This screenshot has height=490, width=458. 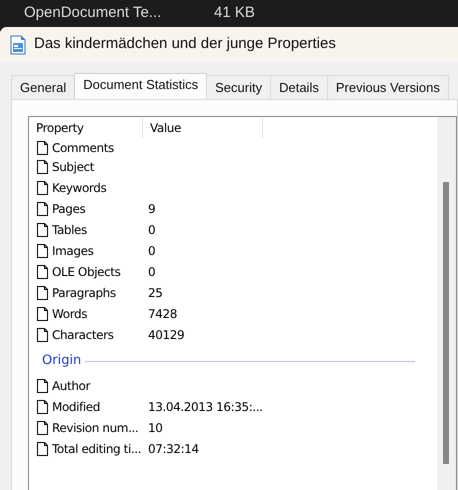 What do you see at coordinates (387, 87) in the screenshot?
I see `tab: Previous Versions` at bounding box center [387, 87].